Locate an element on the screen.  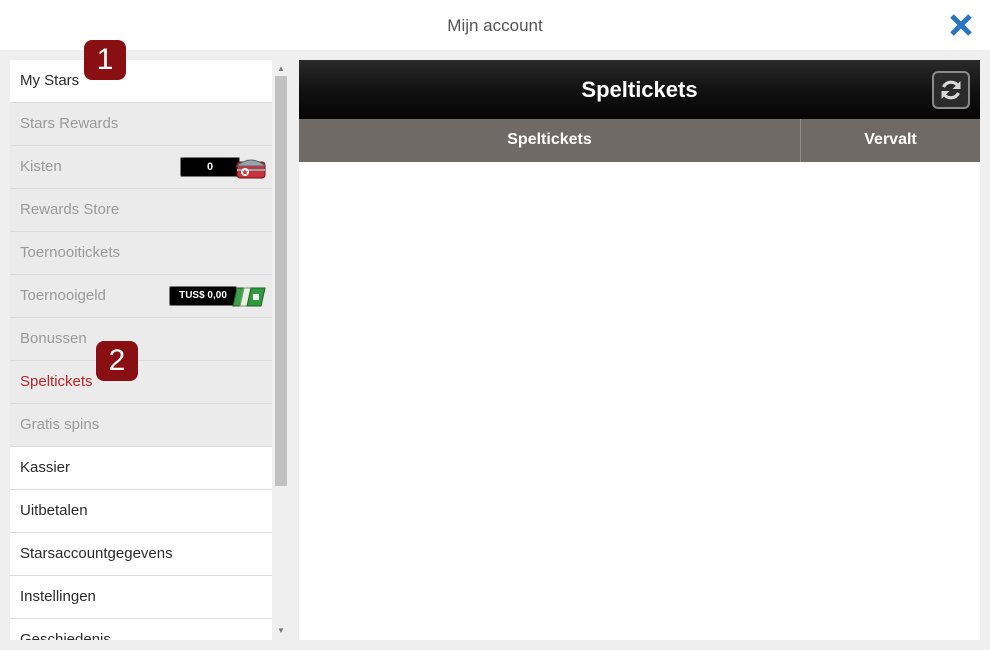
sidebar-item-label: Toernooigeld is located at coordinates (63, 295).